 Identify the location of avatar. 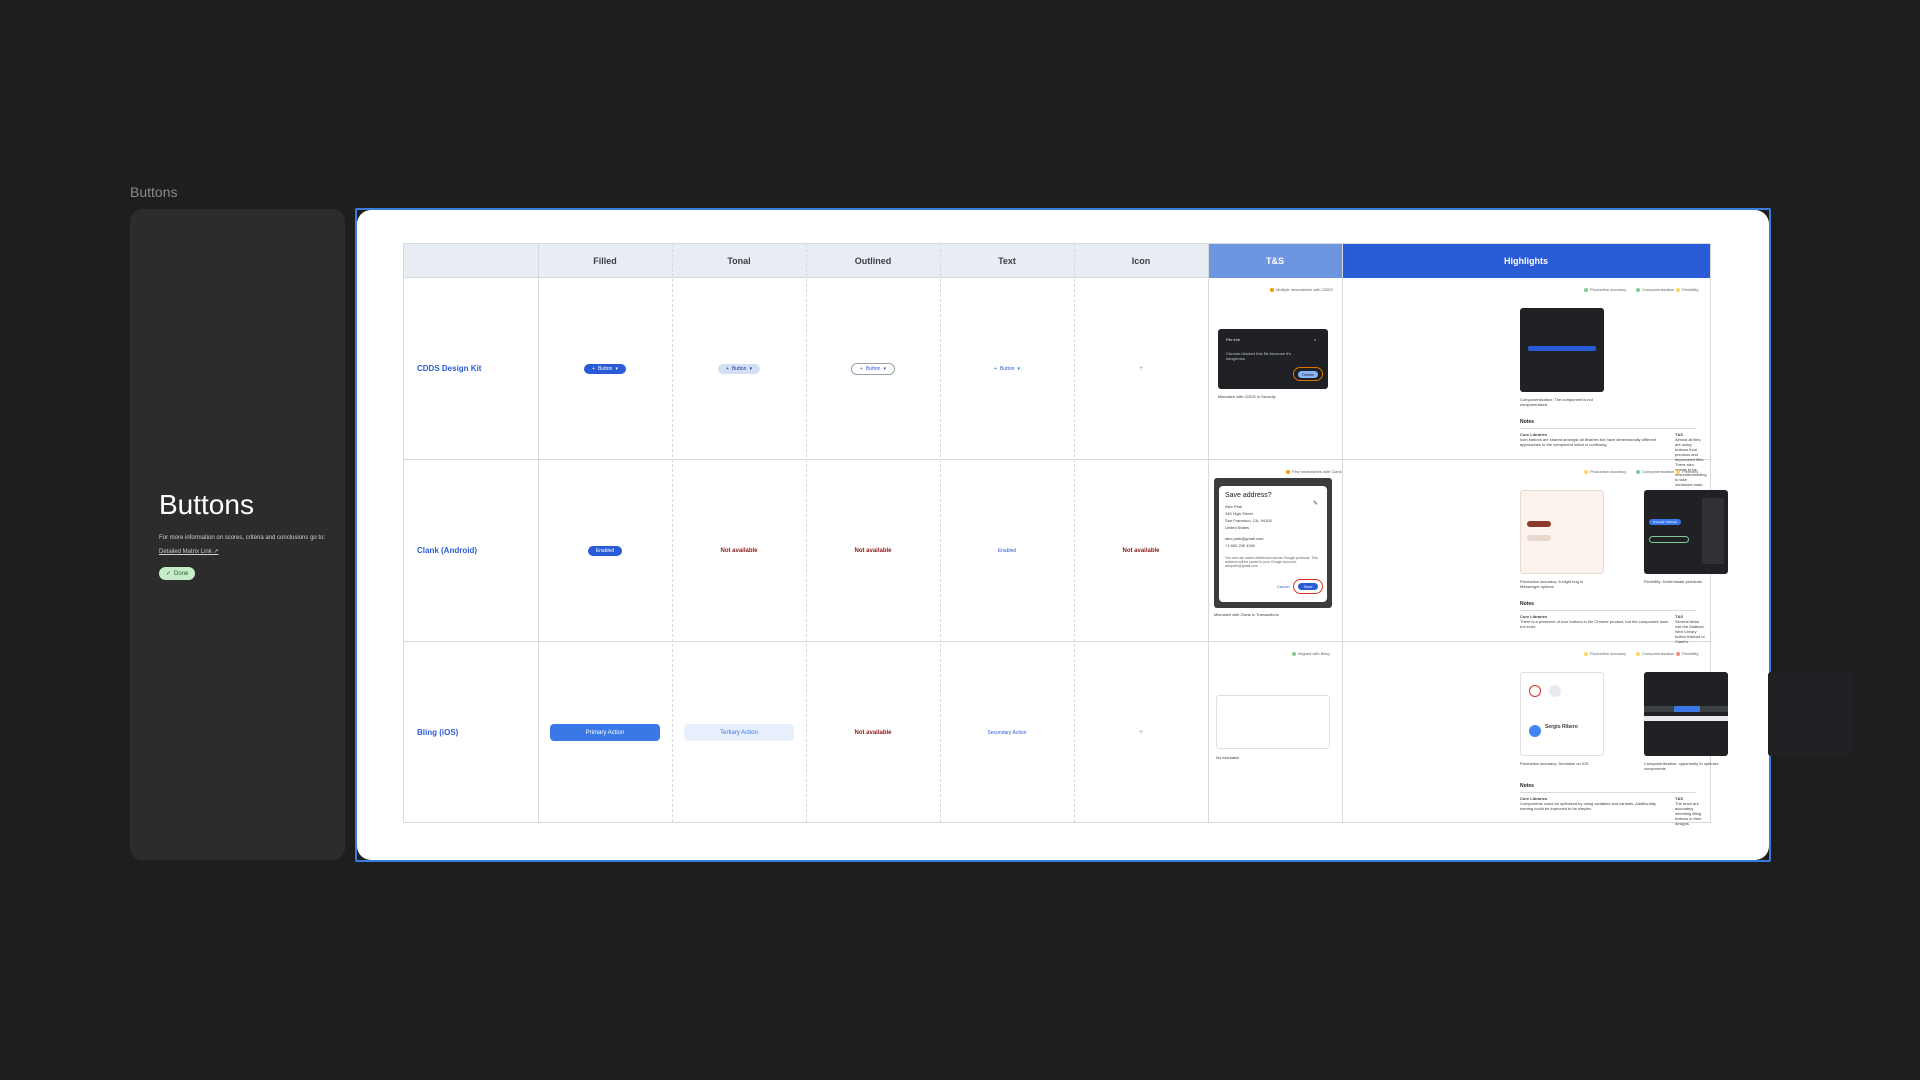
(1535, 731).